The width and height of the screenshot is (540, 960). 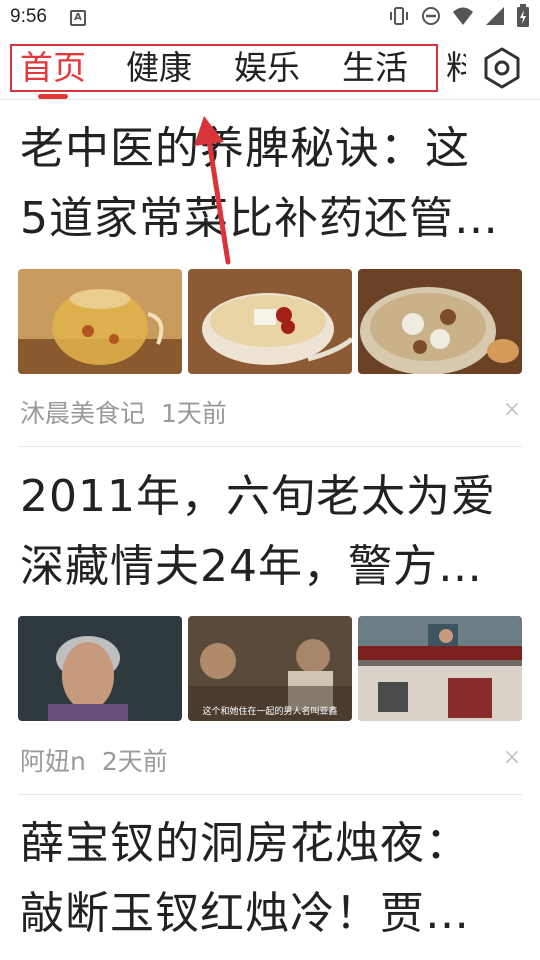 I want to click on hexagon-settings-icon, so click(x=502, y=68).